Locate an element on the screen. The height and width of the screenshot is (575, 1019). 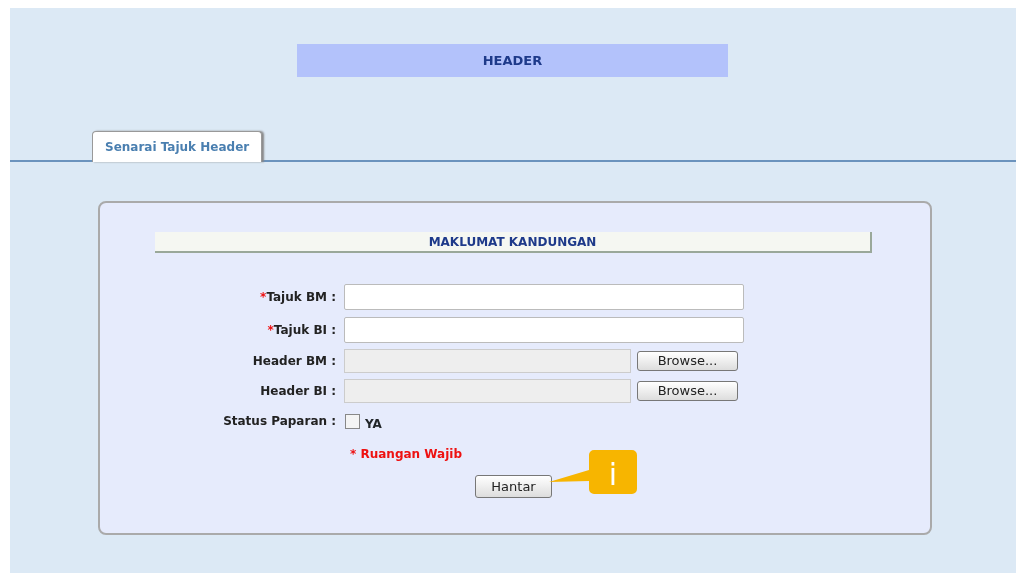
page-header-bar: HEADER is located at coordinates (512, 60).